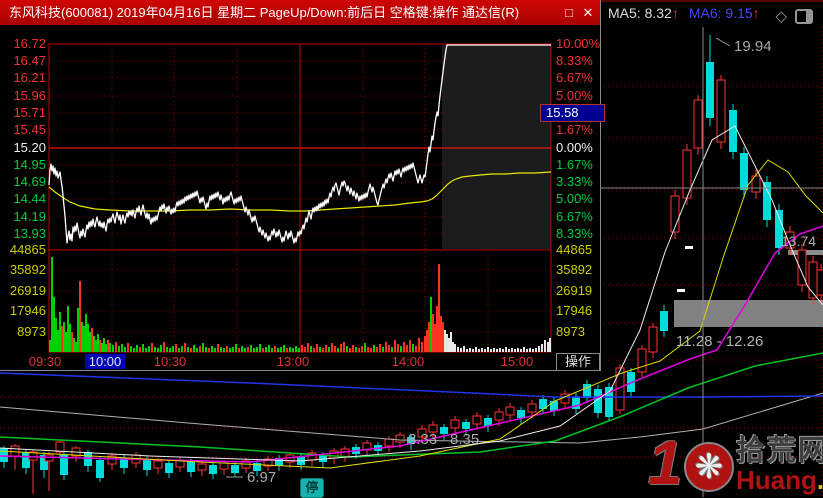 Image resolution: width=823 pixels, height=498 pixels. I want to click on close-button: ✕, so click(588, 12).